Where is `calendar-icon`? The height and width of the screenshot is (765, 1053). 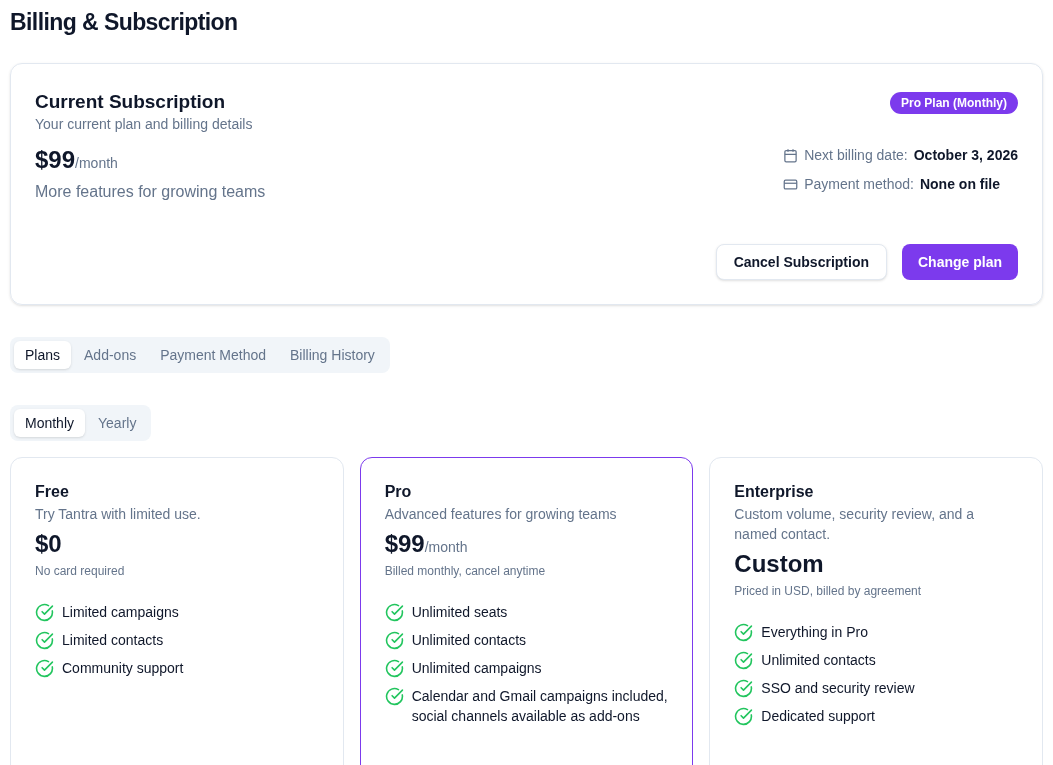 calendar-icon is located at coordinates (791, 155).